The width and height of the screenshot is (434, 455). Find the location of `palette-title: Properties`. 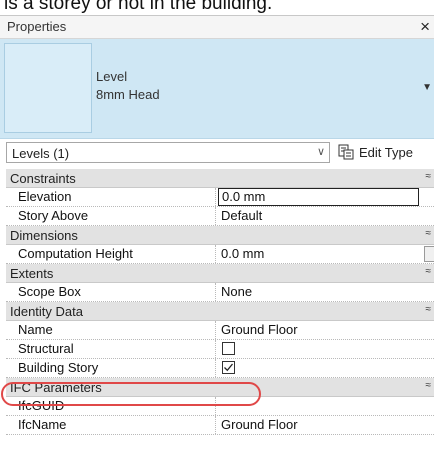

palette-title: Properties is located at coordinates (37, 26).